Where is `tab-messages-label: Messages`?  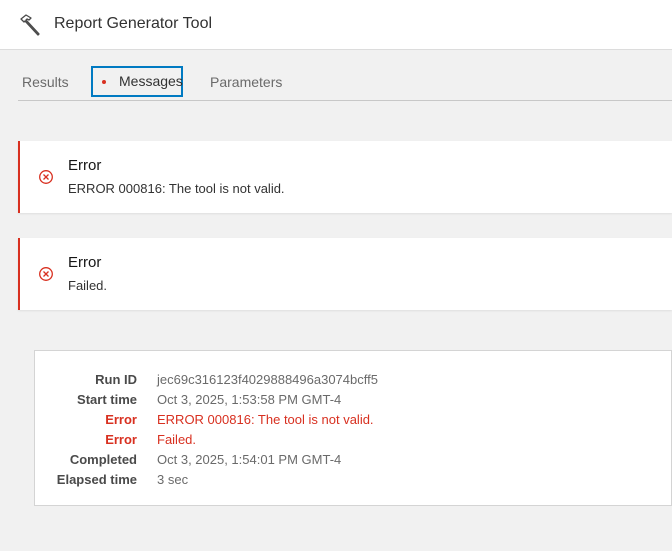
tab-messages-label: Messages is located at coordinates (151, 81).